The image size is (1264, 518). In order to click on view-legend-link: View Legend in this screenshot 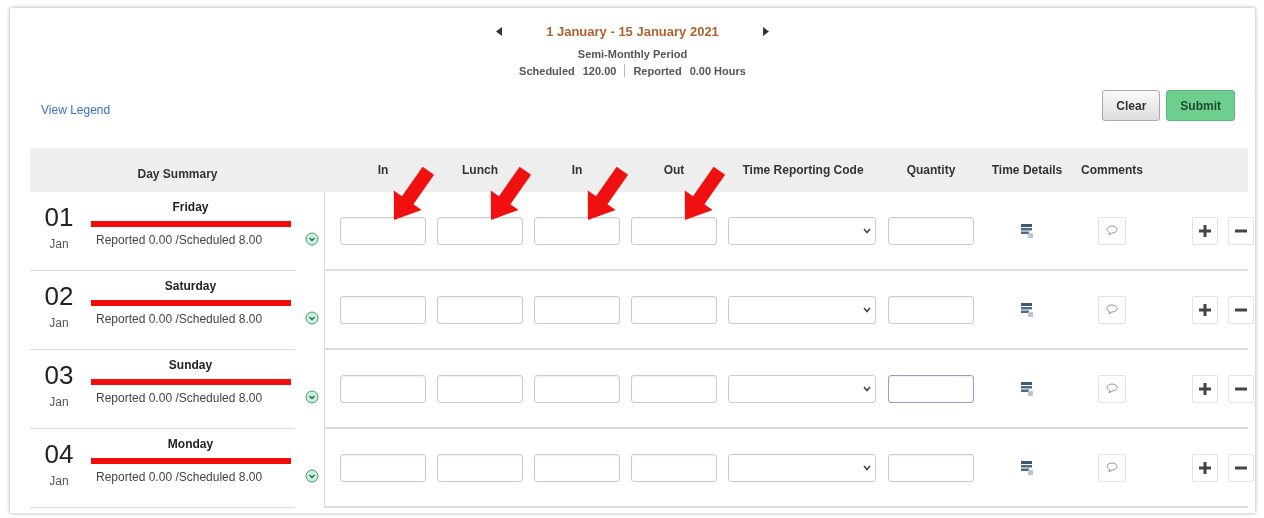, I will do `click(76, 110)`.